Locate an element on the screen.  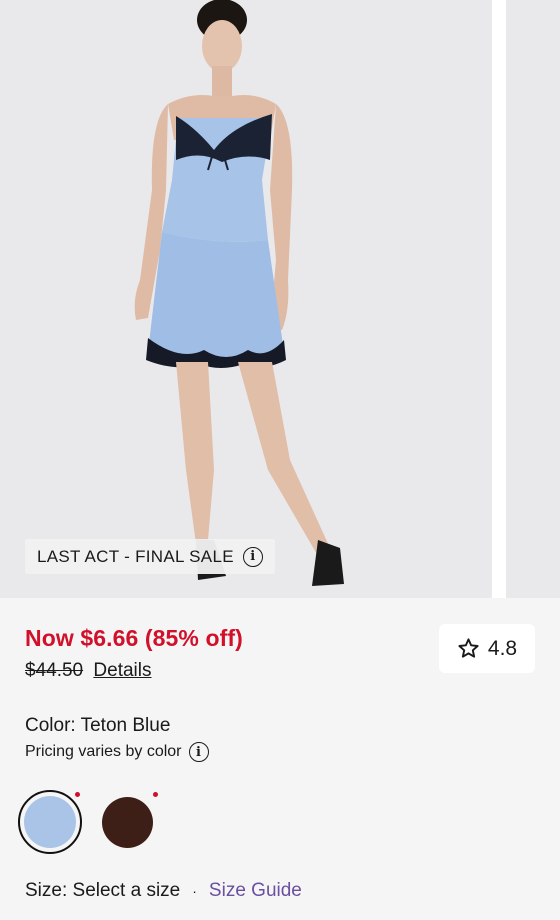
size-label: Size: Select a size is located at coordinates (103, 890).